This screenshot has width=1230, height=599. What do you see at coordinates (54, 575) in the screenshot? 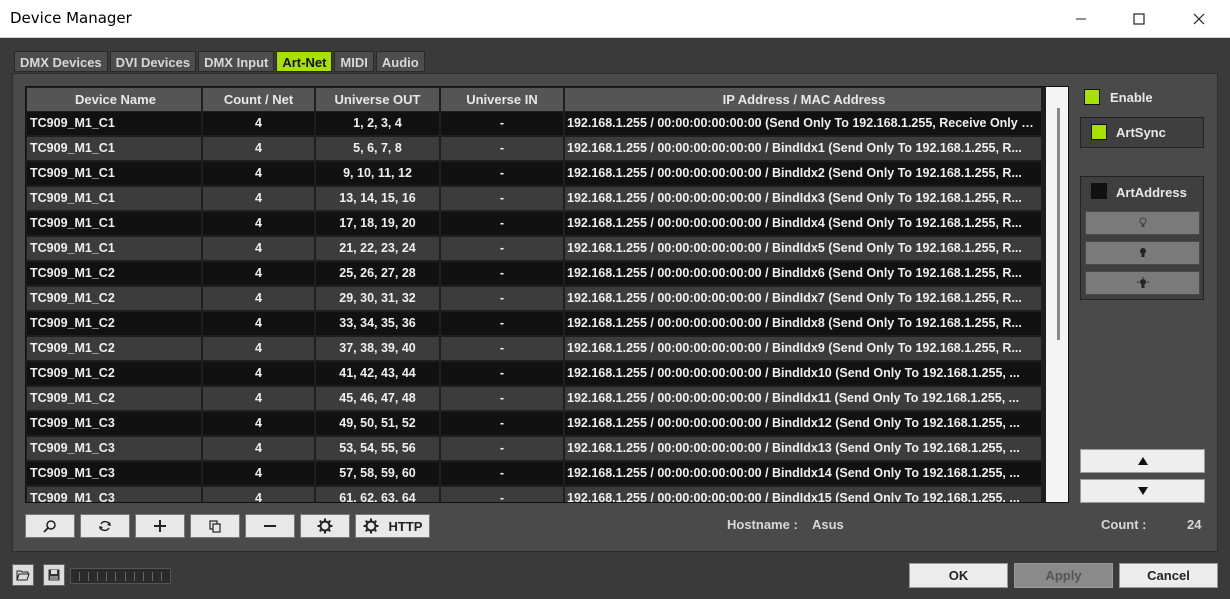
I see `save-file-button` at bounding box center [54, 575].